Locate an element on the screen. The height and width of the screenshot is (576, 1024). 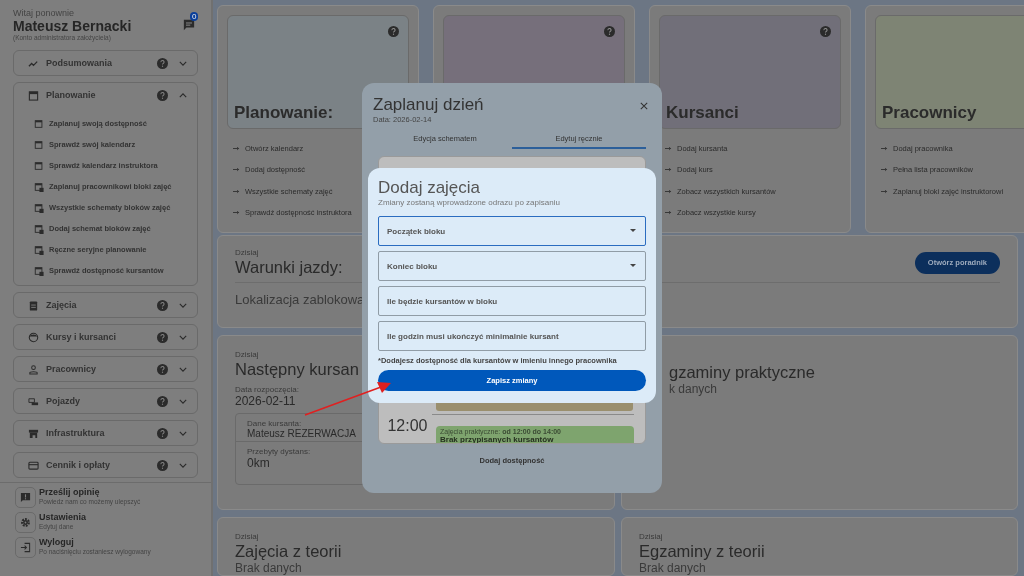
no-data-text: k danych is located at coordinates (693, 388).